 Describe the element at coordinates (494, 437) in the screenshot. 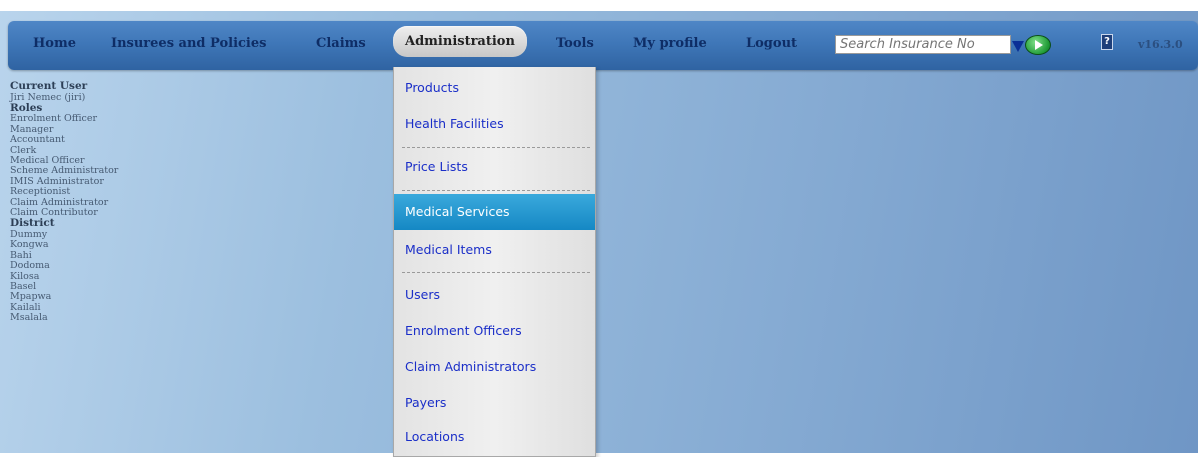

I see `menu-item-locations: Locations` at that location.